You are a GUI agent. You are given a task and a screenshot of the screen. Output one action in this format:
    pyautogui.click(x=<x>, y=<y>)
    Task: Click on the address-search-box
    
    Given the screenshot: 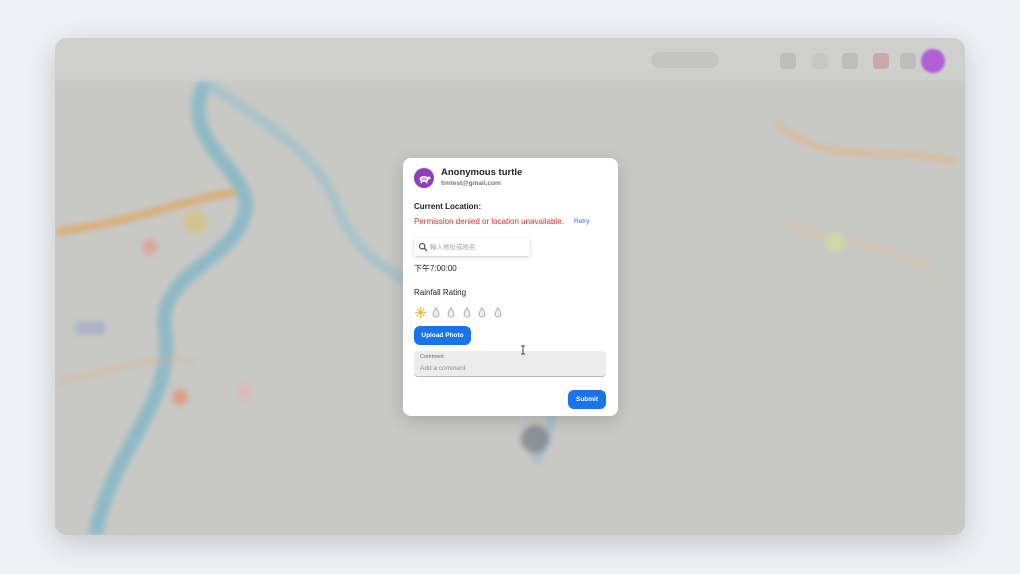 What is the action you would take?
    pyautogui.click(x=472, y=247)
    